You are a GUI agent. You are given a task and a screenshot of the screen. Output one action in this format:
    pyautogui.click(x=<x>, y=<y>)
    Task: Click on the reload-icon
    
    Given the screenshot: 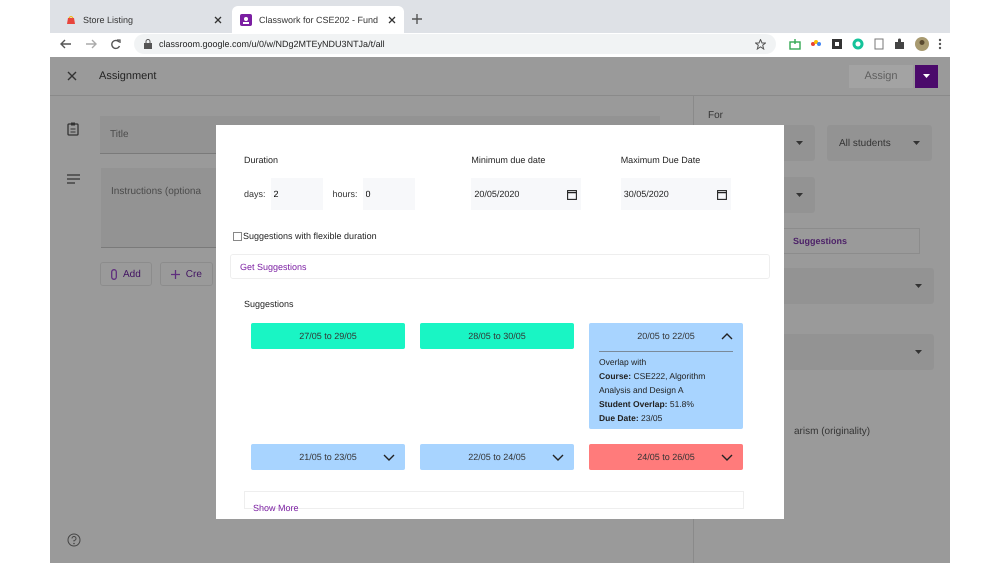 What is the action you would take?
    pyautogui.click(x=115, y=44)
    